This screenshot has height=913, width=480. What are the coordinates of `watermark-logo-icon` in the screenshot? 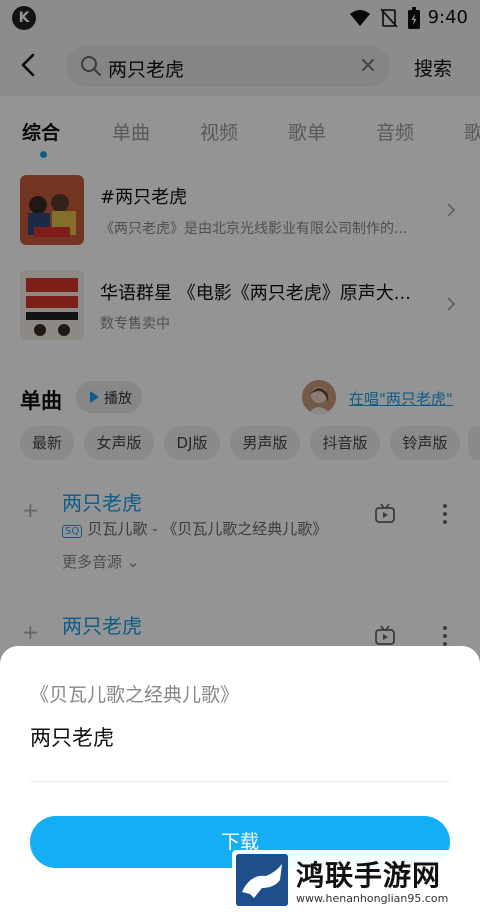 It's located at (262, 880).